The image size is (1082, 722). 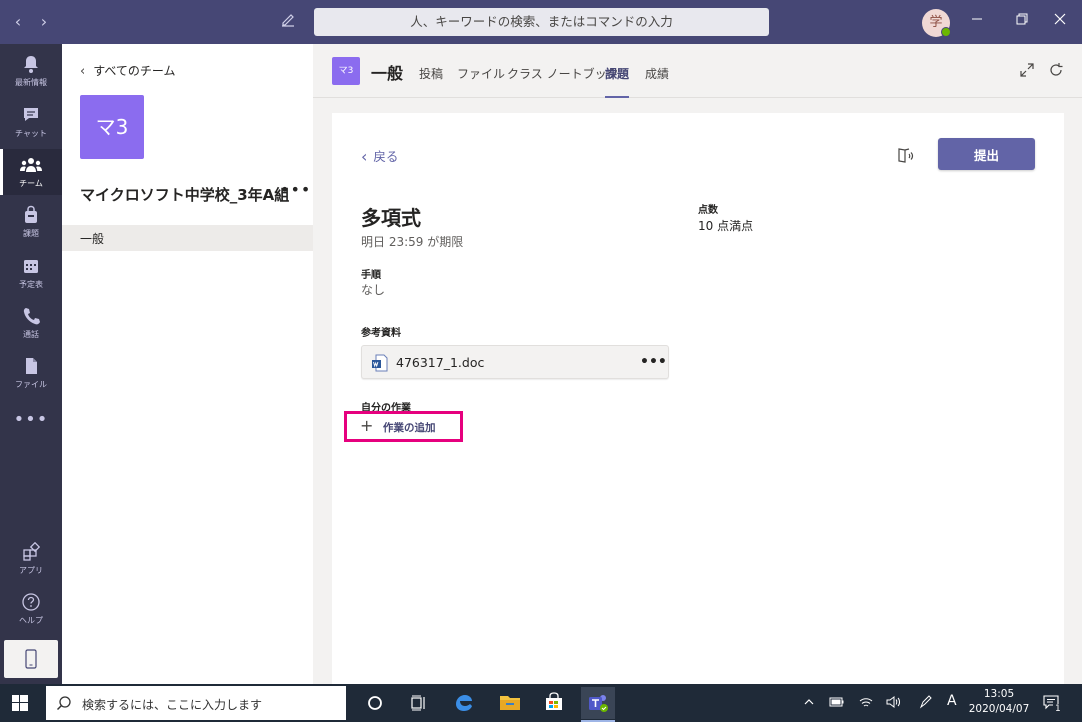 I want to click on ime-indicator: A, so click(x=952, y=701).